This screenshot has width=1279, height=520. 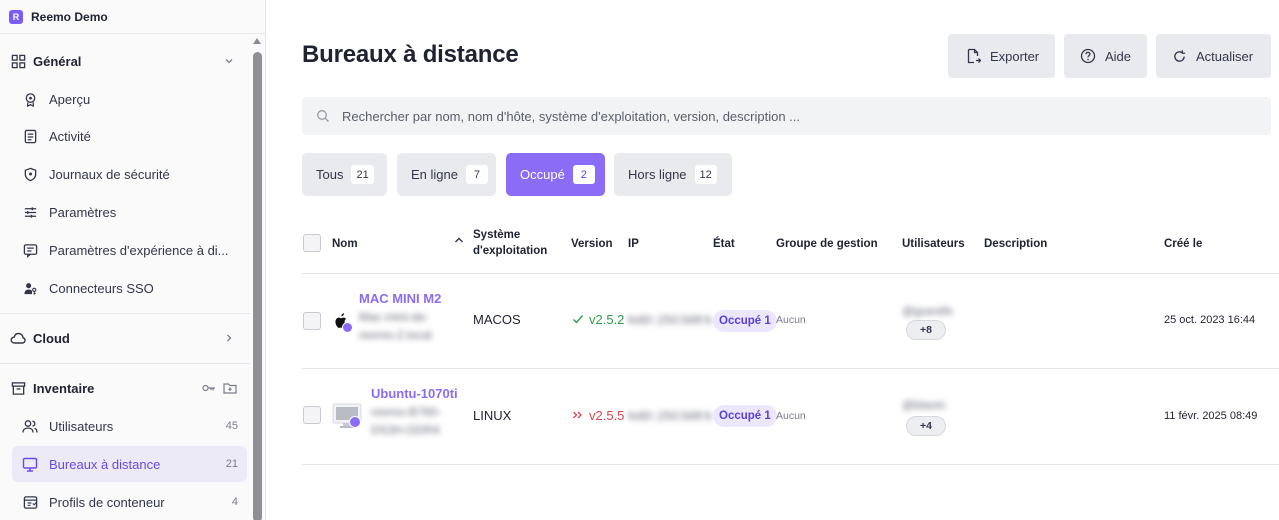 I want to click on sidebar-item-parametres: Paramètres, so click(x=129, y=212).